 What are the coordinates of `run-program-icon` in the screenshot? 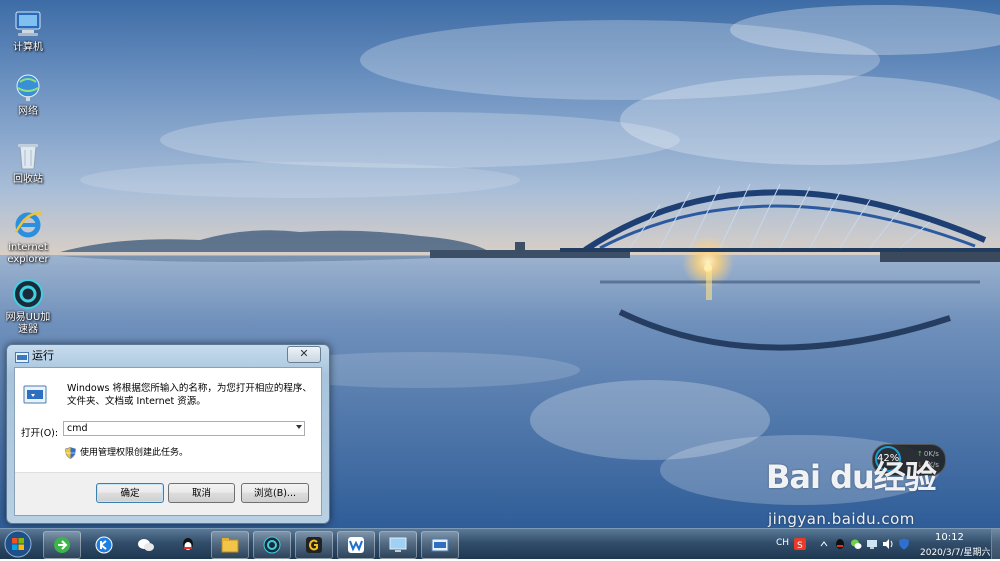 It's located at (35, 395).